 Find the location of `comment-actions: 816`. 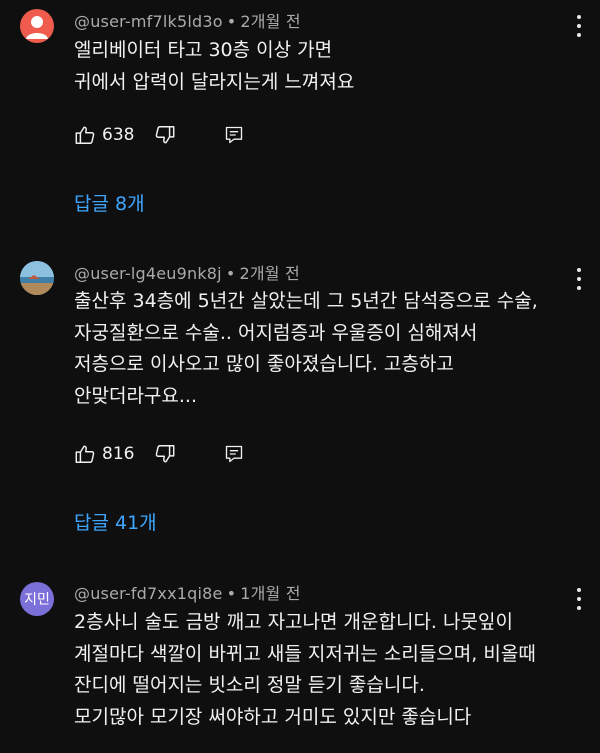

comment-actions: 816 is located at coordinates (159, 454).